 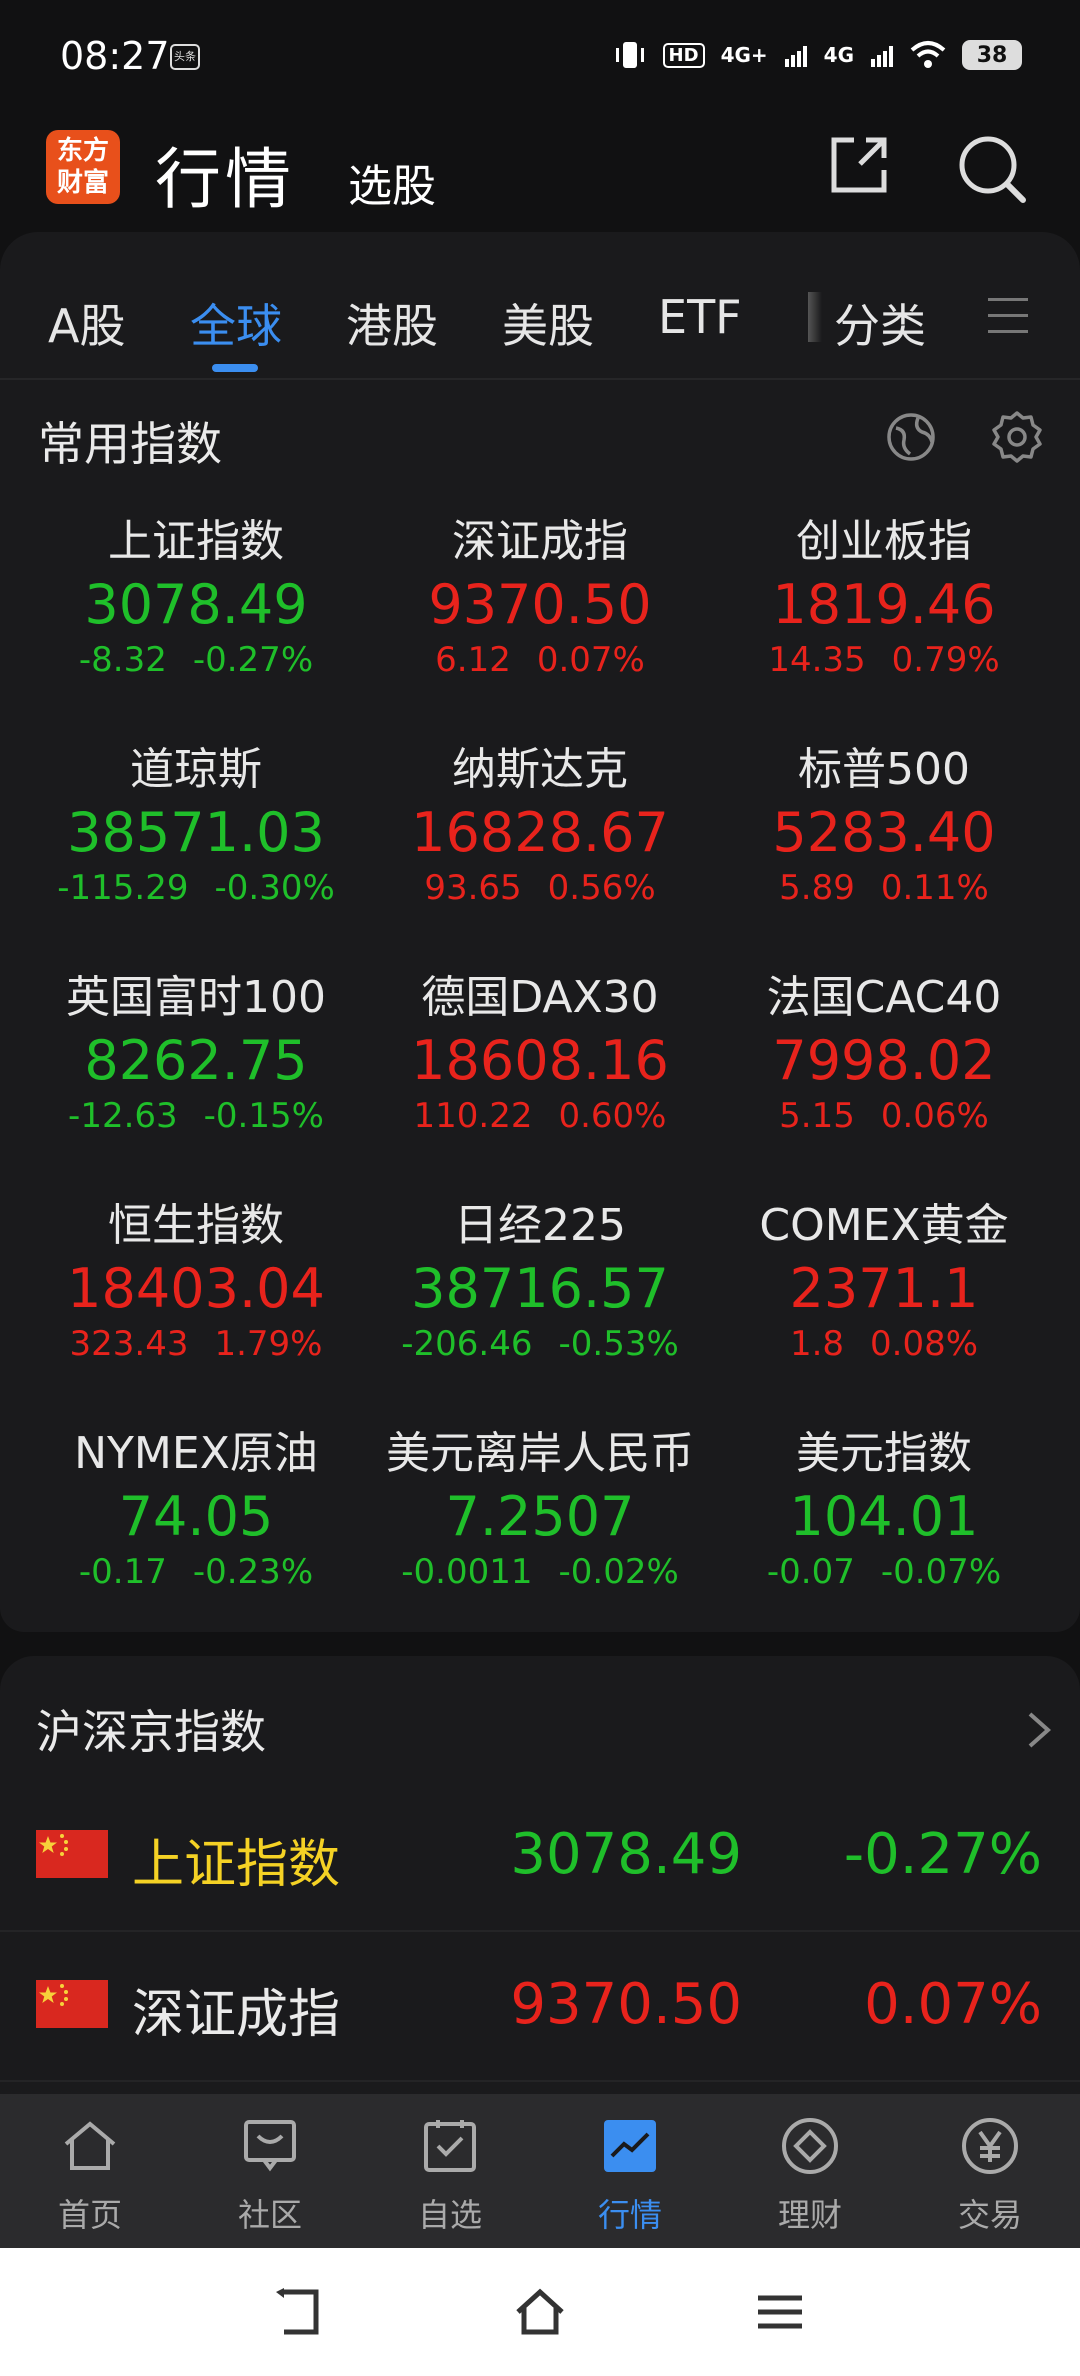 I want to click on index-cell: COMEX黄金 2371.1 1.8 0.08%, so click(x=884, y=1281).